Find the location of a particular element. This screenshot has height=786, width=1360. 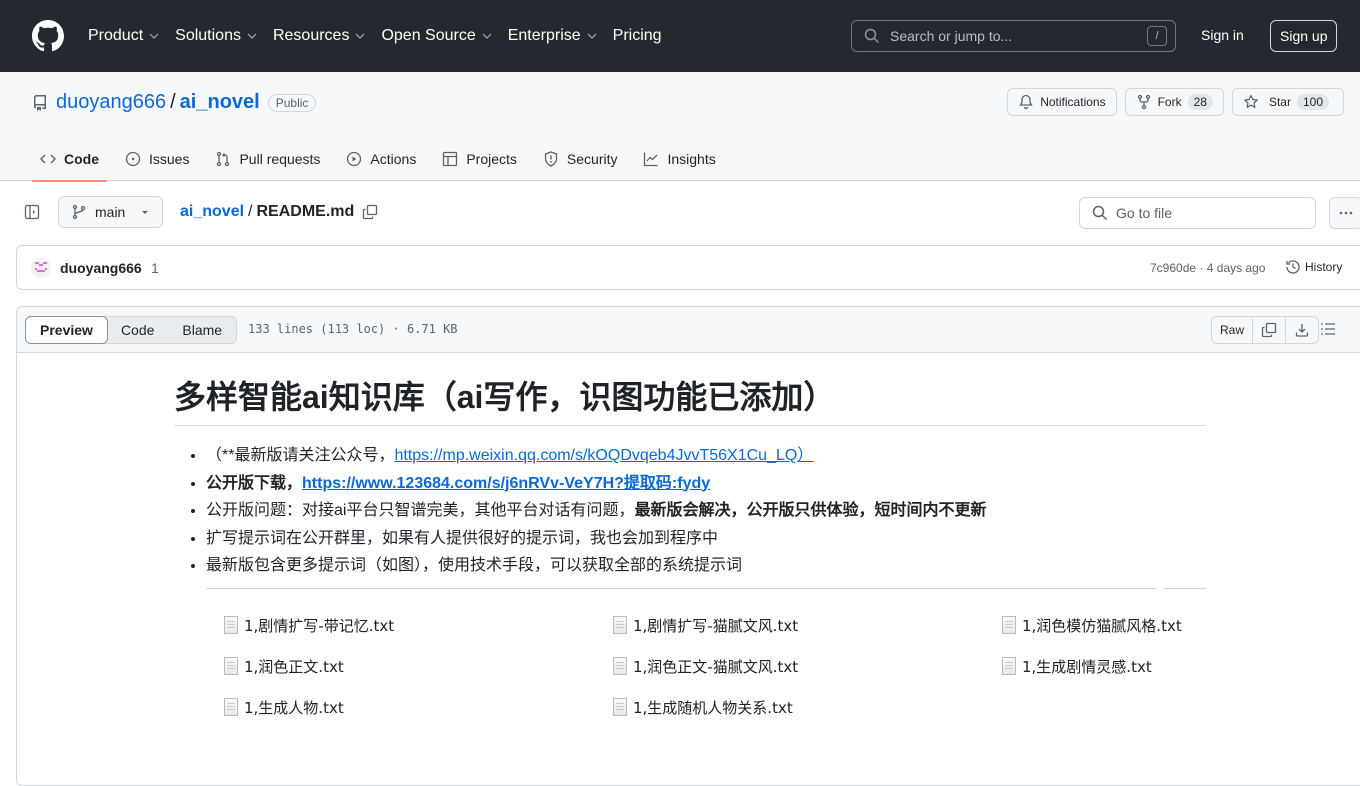

nav-enterprise: Enterprise is located at coordinates (552, 36).